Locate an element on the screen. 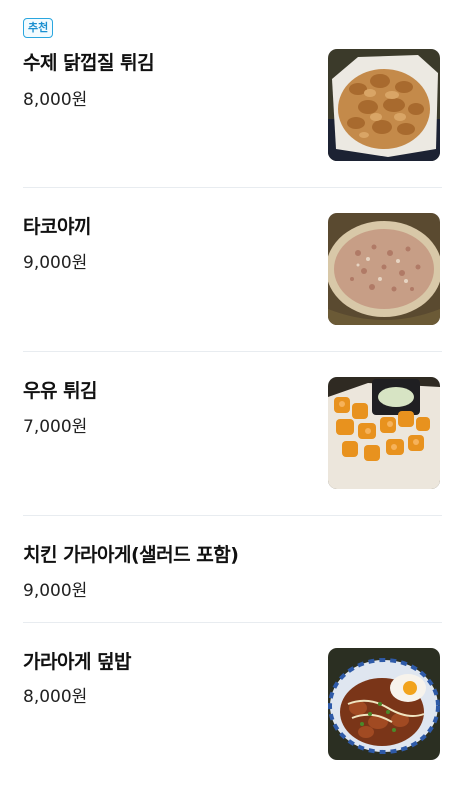 This screenshot has width=466, height=786. menu-item-price: 7,000원 is located at coordinates (55, 427).